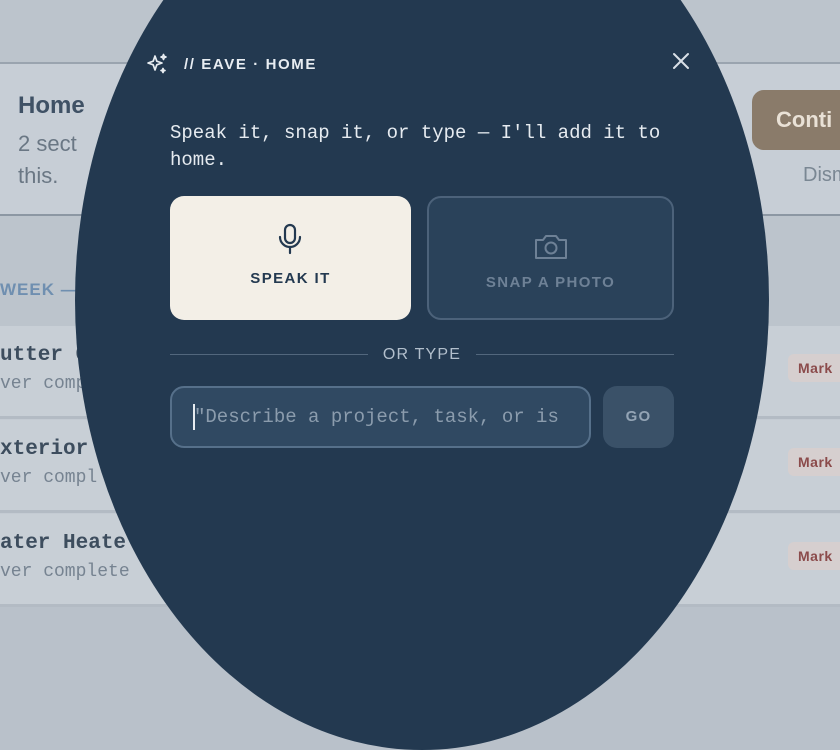 The width and height of the screenshot is (840, 750). I want to click on go-button: GO, so click(638, 417).